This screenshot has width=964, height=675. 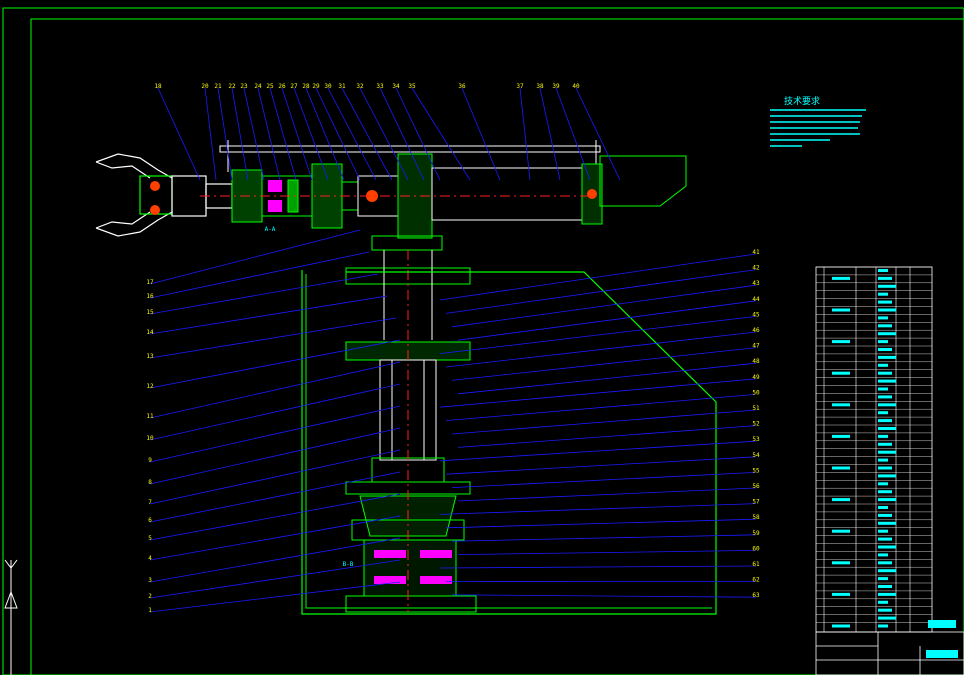 What do you see at coordinates (520, 86) in the screenshot?
I see `part-label-37: 37` at bounding box center [520, 86].